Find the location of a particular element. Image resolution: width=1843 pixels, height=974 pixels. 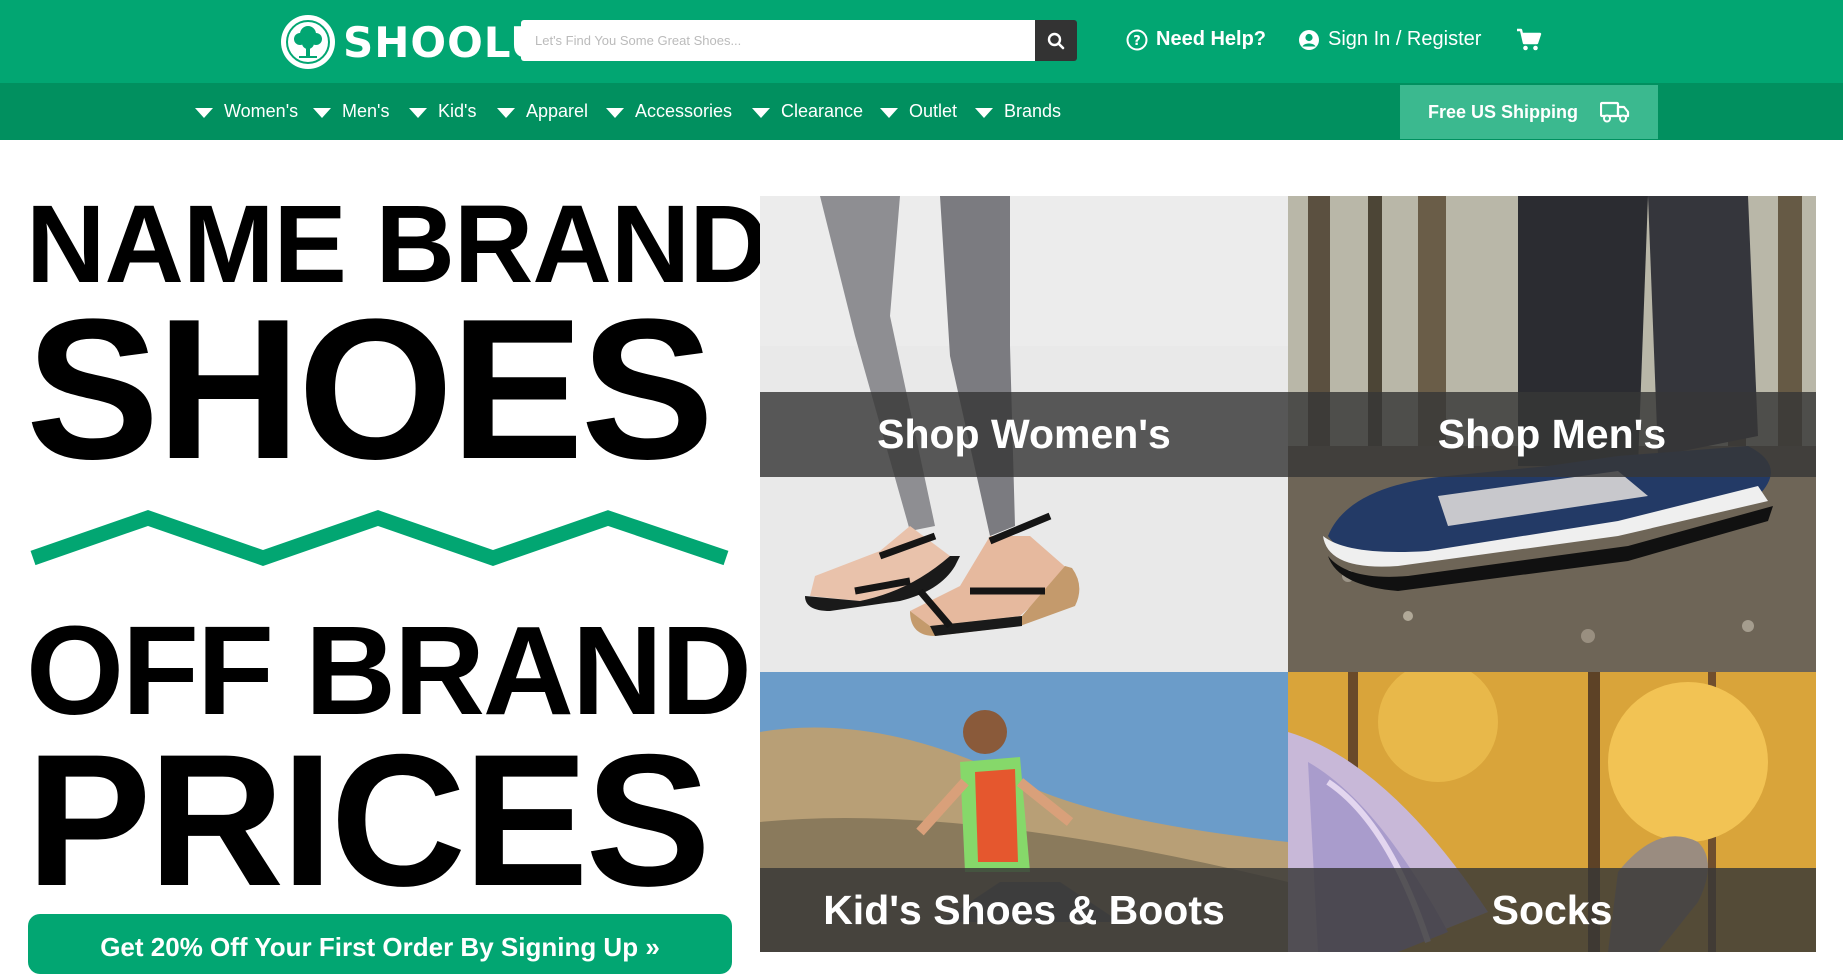

need-help-label: Need Help? is located at coordinates (1211, 39).